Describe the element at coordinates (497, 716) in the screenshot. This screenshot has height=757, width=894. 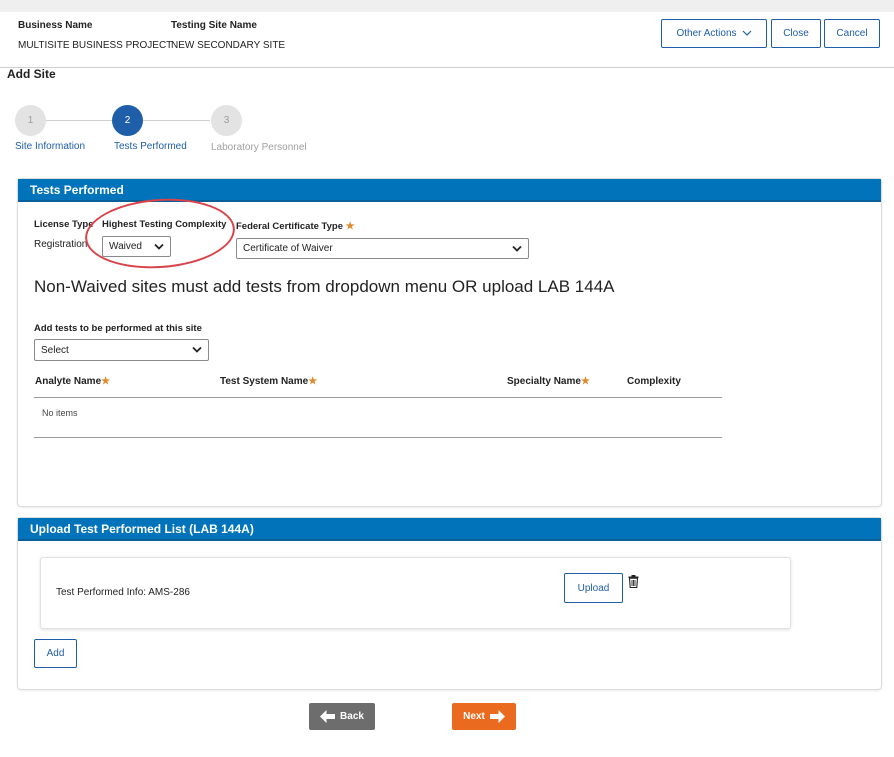
I see `arrow-right-icon` at that location.